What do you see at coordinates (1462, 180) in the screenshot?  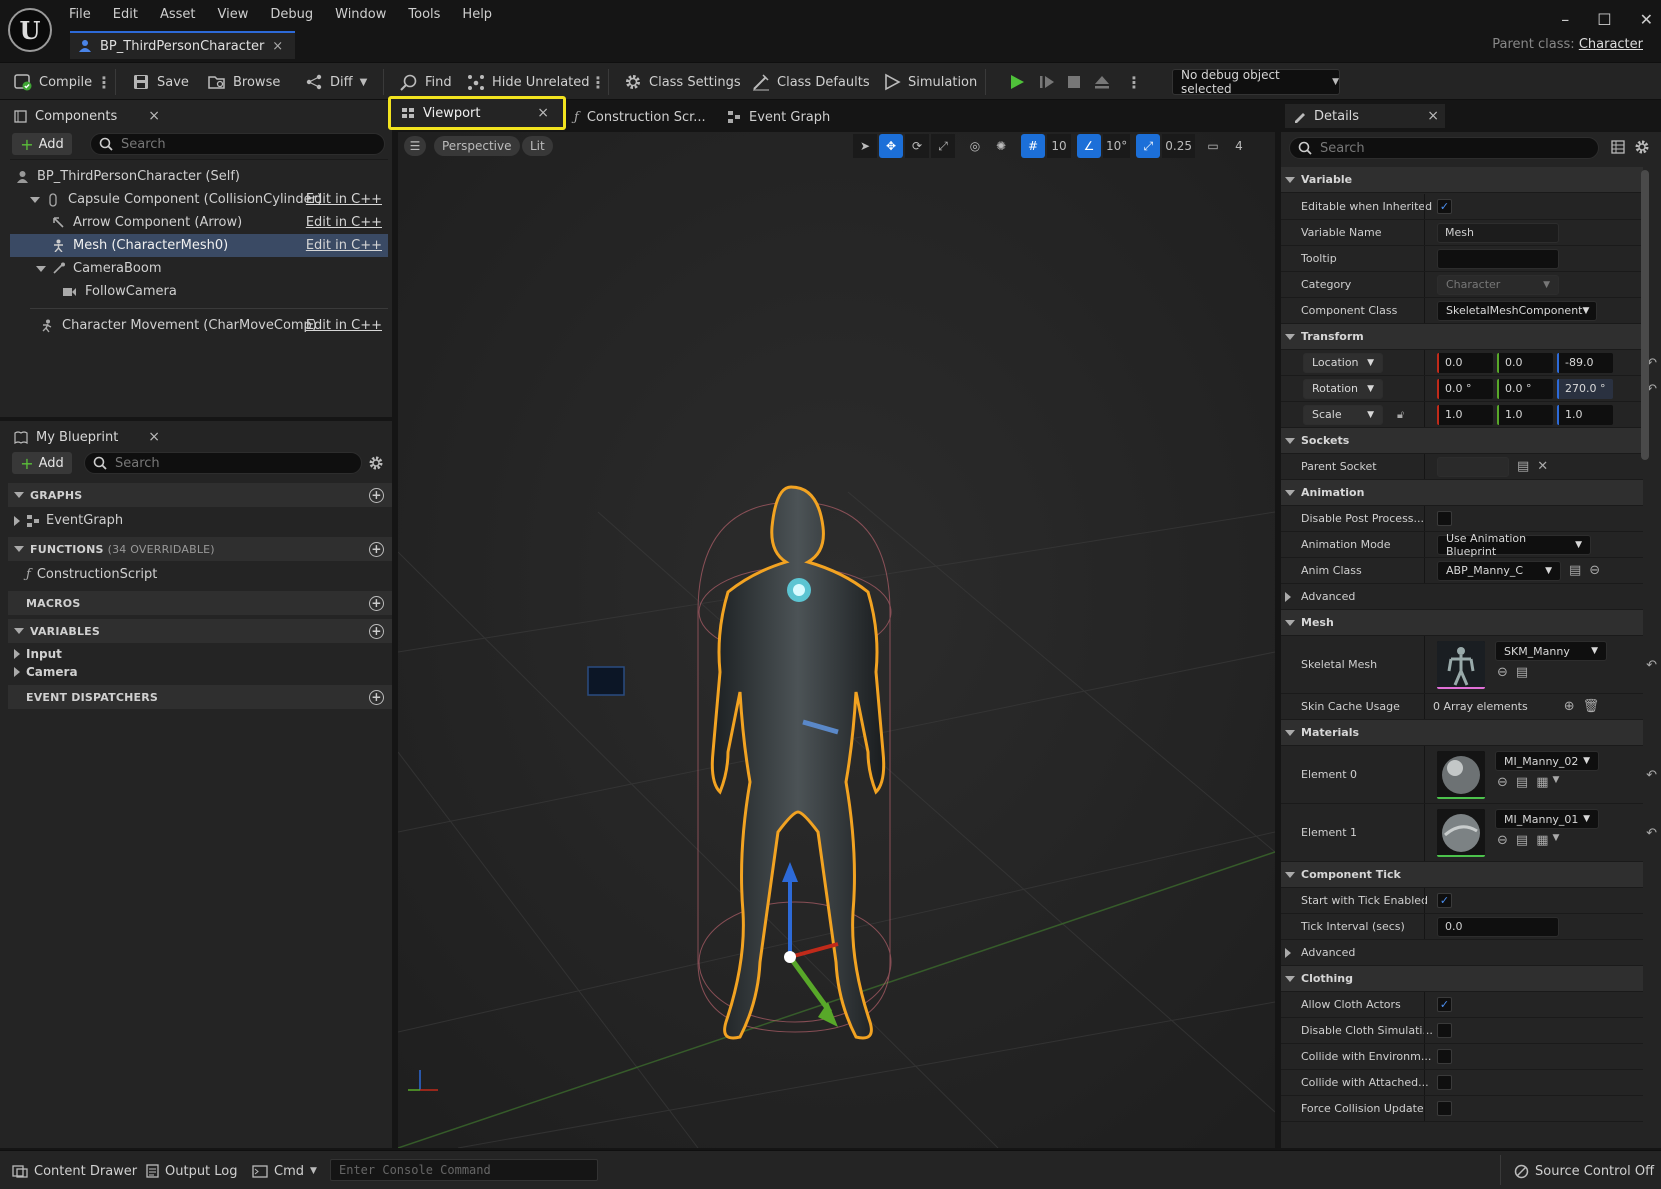 I see `section-variable: Variable` at bounding box center [1462, 180].